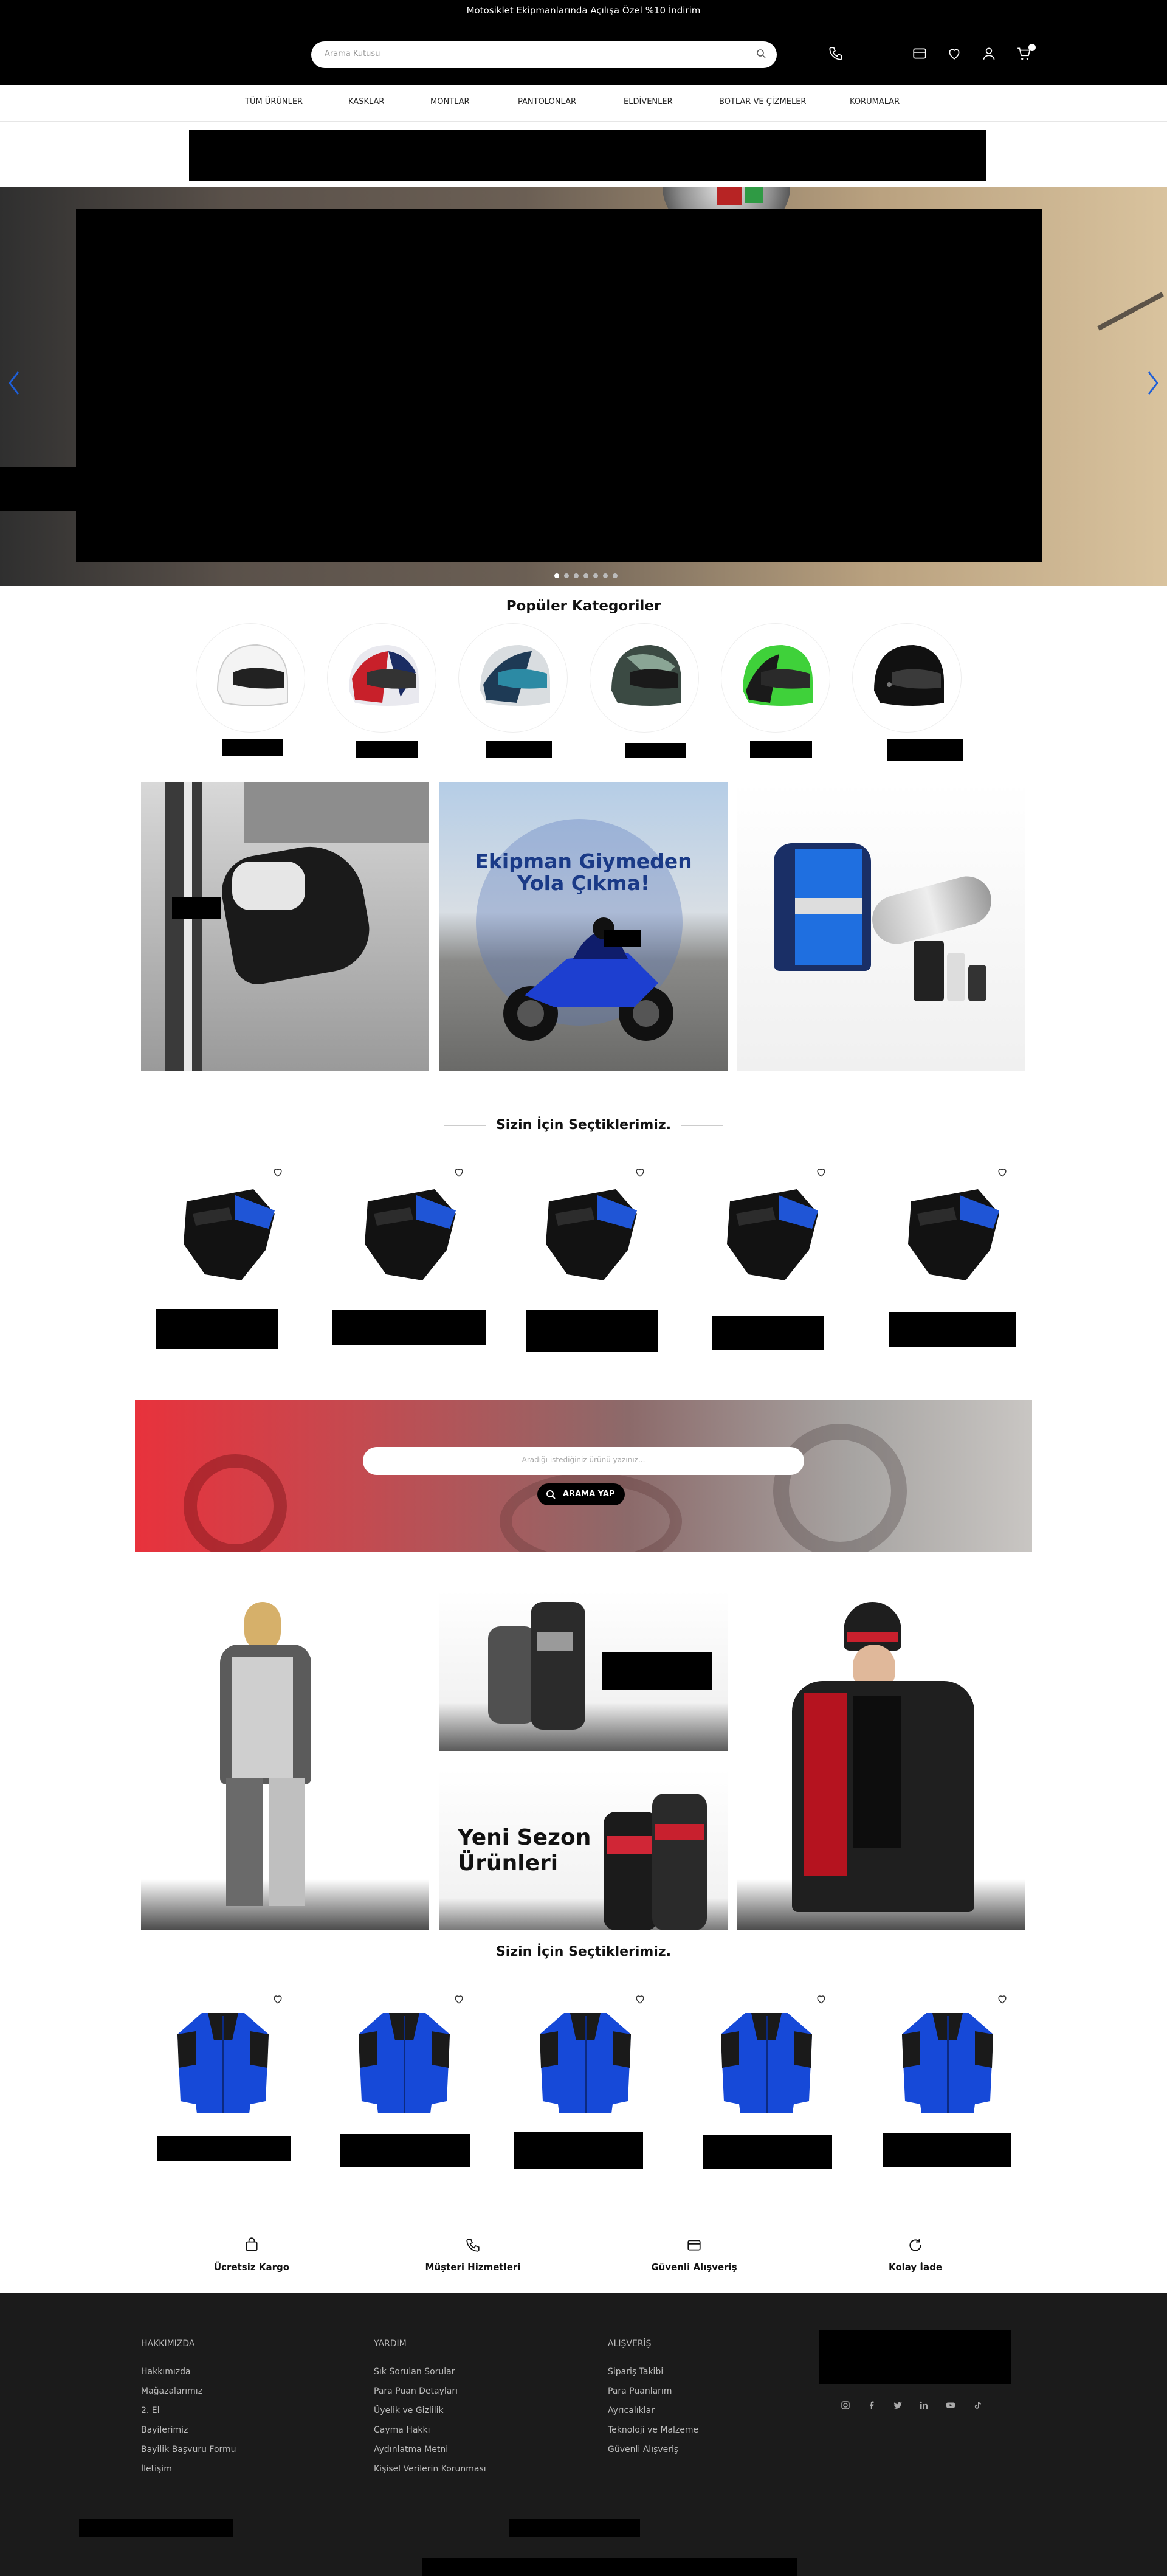 The height and width of the screenshot is (2576, 1167). What do you see at coordinates (1153, 383) in the screenshot?
I see `slider-next-arrow-icon` at bounding box center [1153, 383].